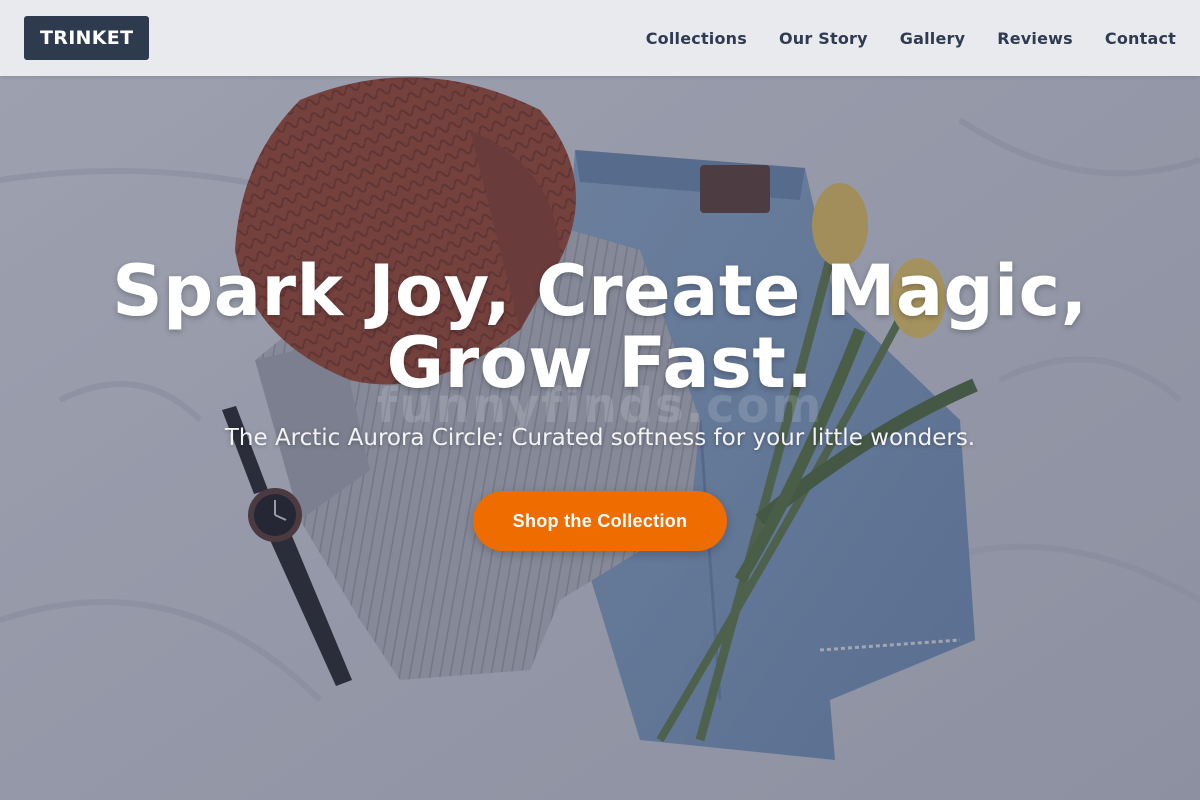 Image resolution: width=1200 pixels, height=800 pixels. Describe the element at coordinates (600, 291) in the screenshot. I see `hero-title-line-1: Spark Joy, Create Magic,` at that location.